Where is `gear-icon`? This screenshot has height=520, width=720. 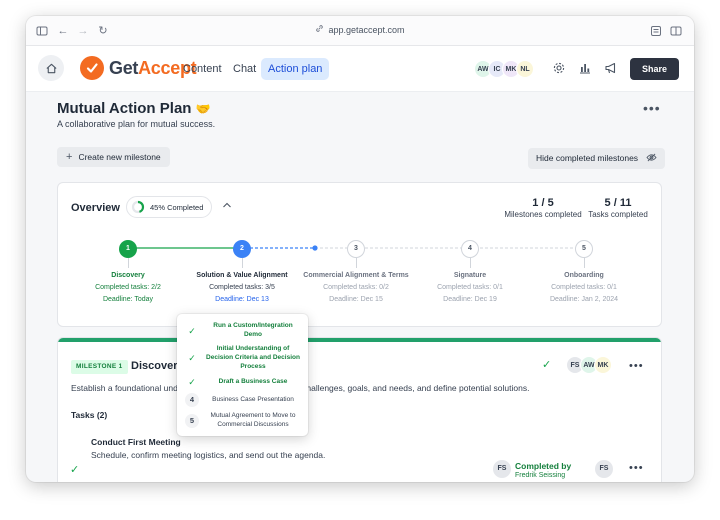 gear-icon is located at coordinates (559, 68).